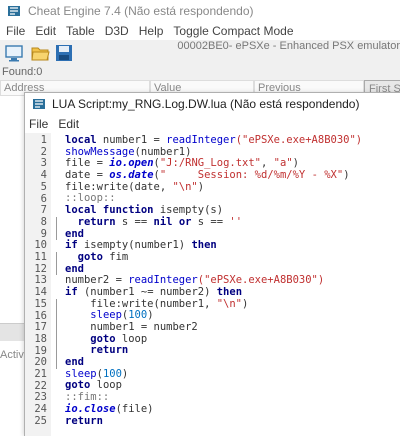  What do you see at coordinates (163, 221) in the screenshot?
I see `code-token: nil` at bounding box center [163, 221].